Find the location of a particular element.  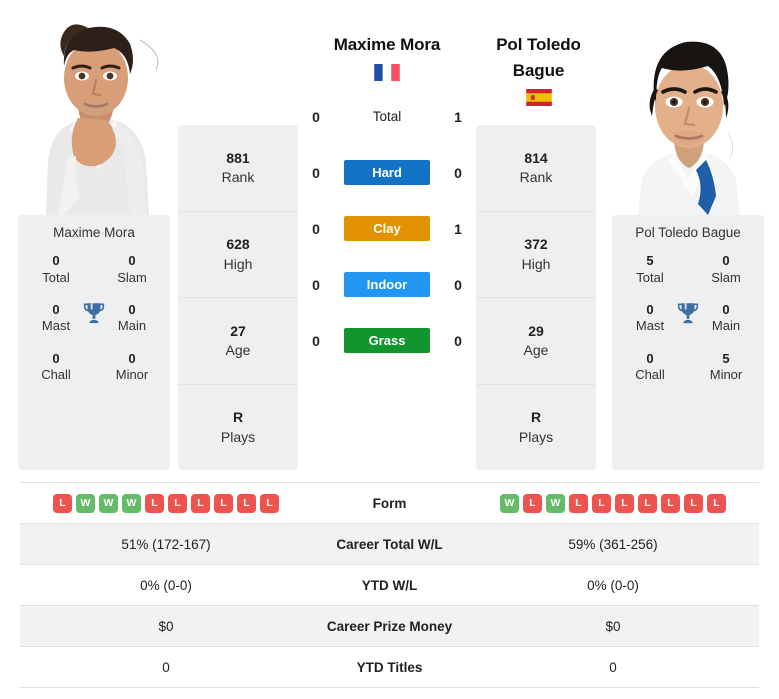

h2h-row-indoor: 0 Indoor 0 is located at coordinates (387, 285).